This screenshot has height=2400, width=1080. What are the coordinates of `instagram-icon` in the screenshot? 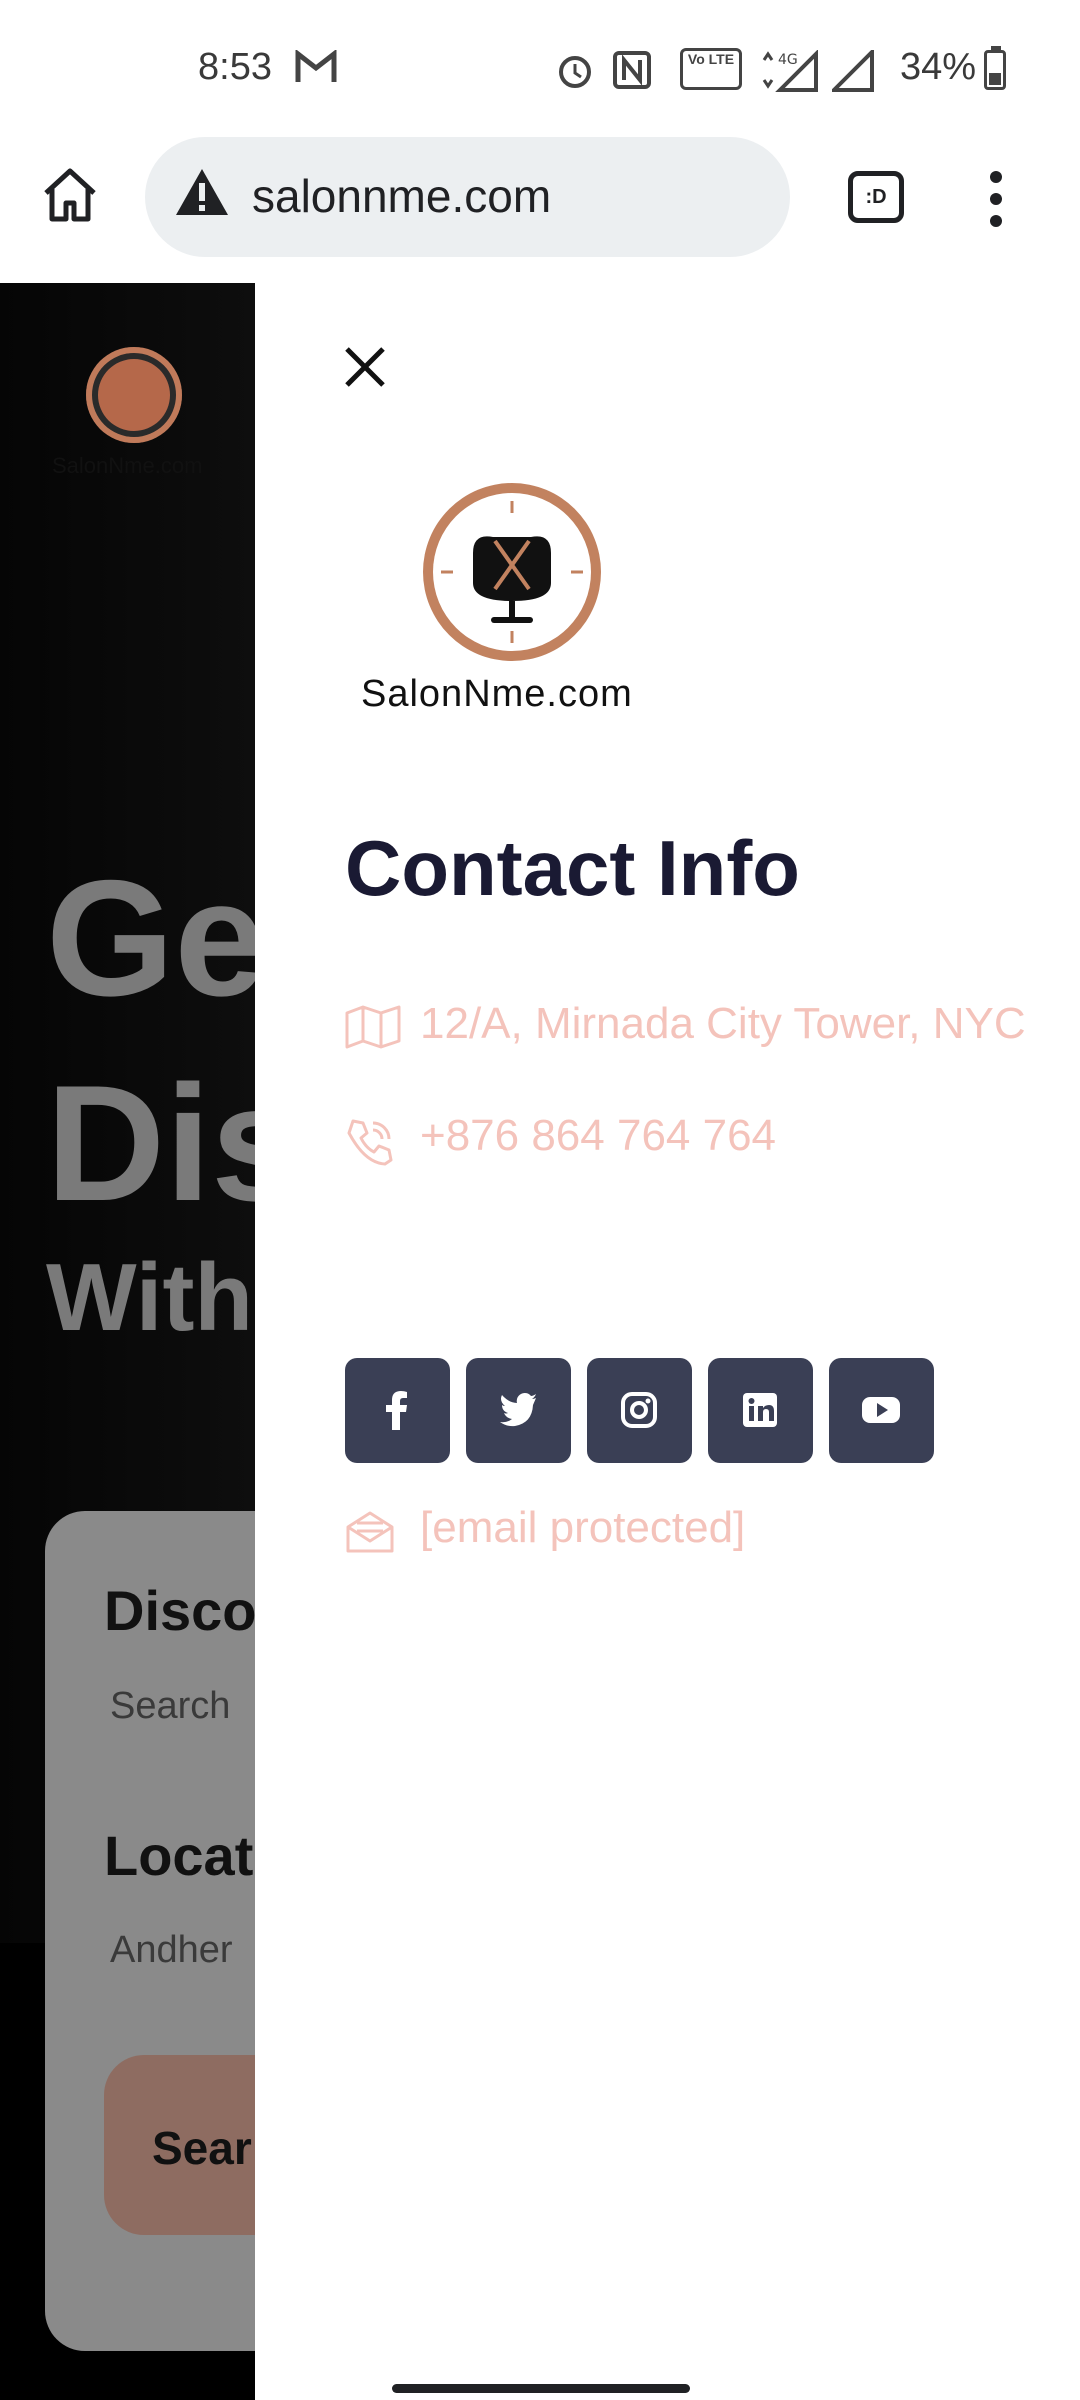 It's located at (639, 1410).